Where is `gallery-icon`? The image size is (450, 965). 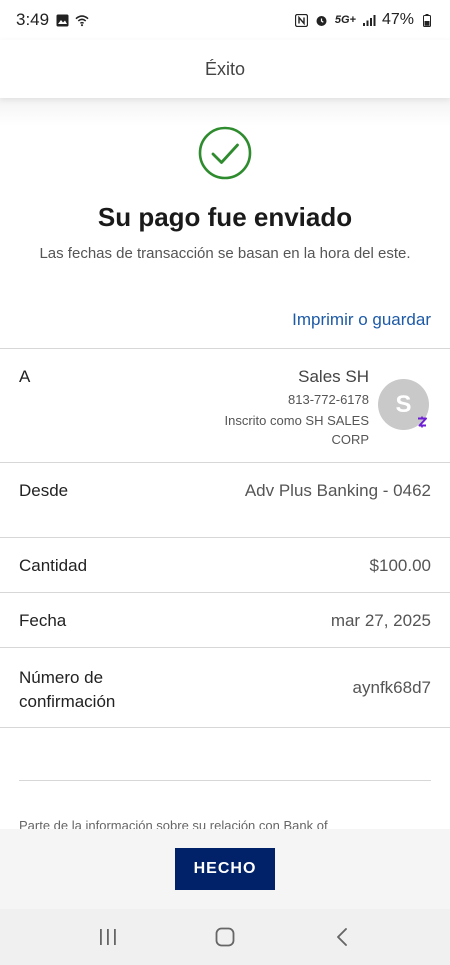 gallery-icon is located at coordinates (62, 20).